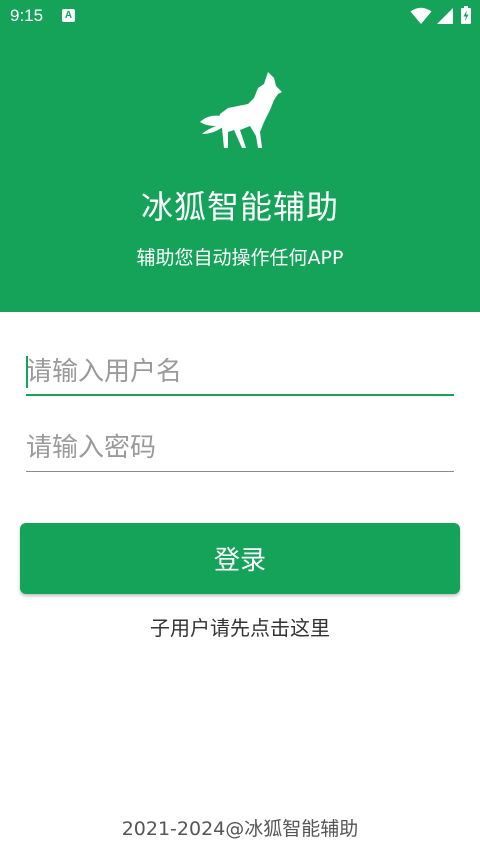 This screenshot has width=480, height=854. I want to click on password-input, so click(240, 448).